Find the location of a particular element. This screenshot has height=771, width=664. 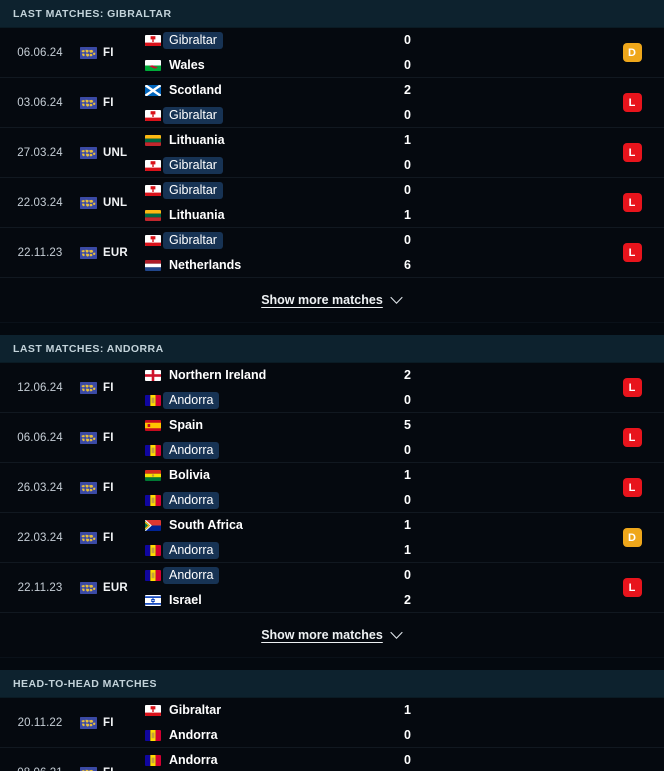

team-away-name: Gibraltar is located at coordinates (193, 115).